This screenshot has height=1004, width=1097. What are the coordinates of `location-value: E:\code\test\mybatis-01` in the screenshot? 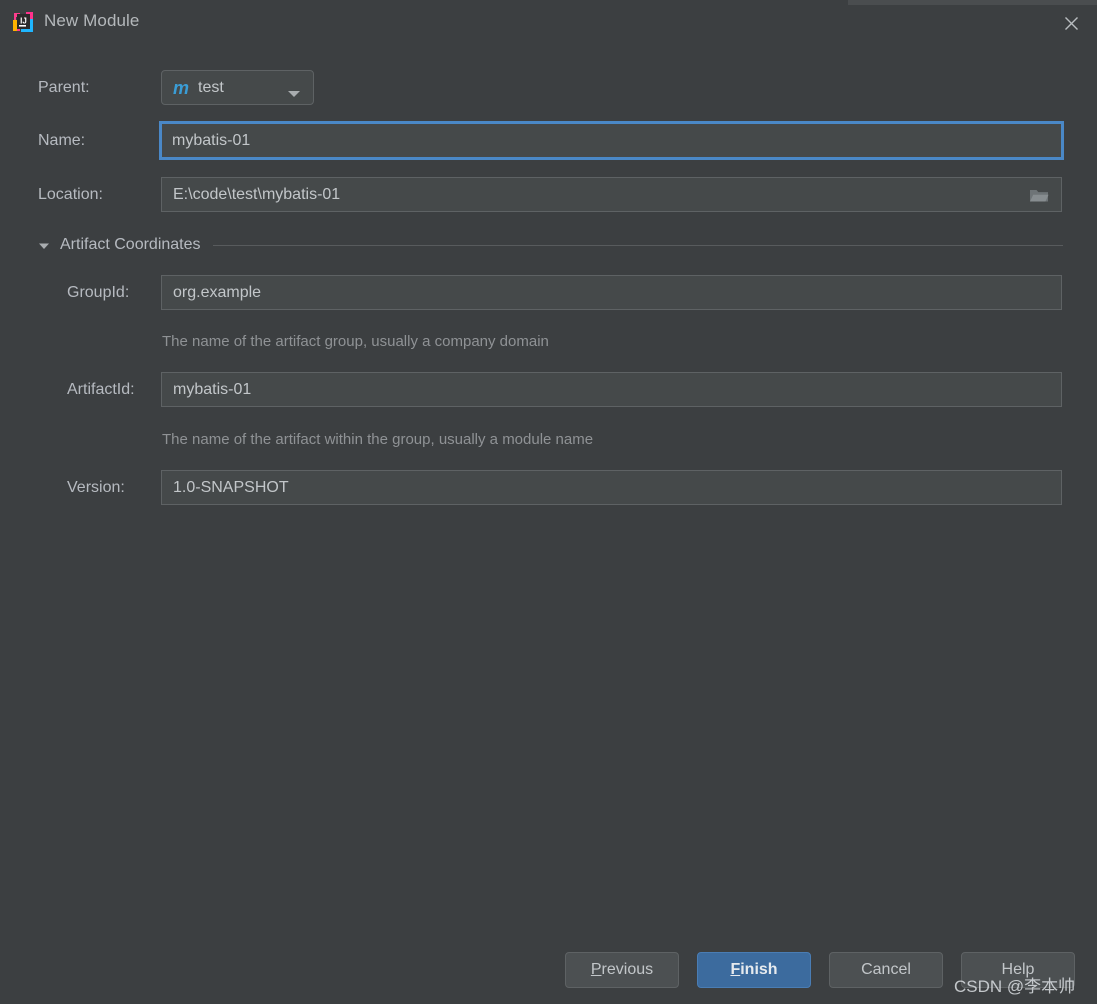 It's located at (257, 194).